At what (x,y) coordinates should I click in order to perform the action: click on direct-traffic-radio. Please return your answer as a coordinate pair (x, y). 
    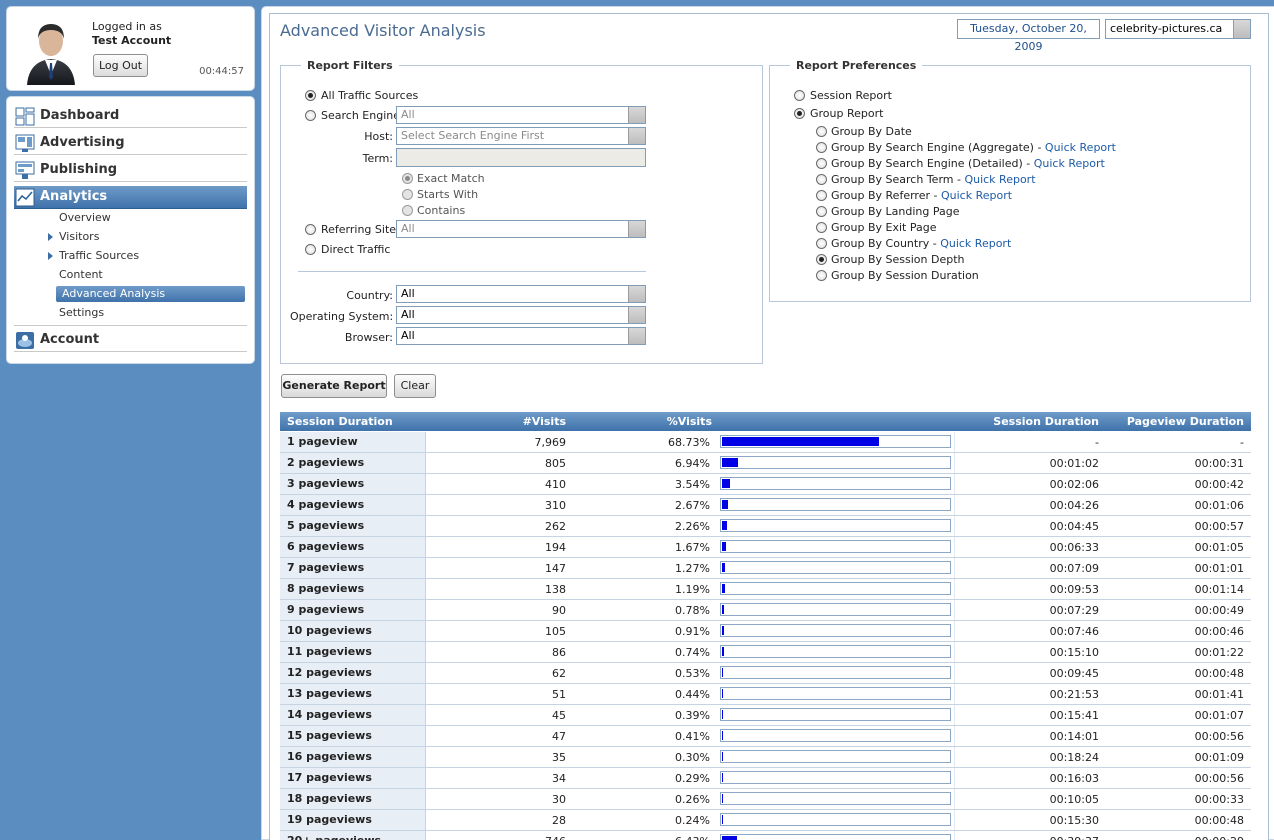
    Looking at the image, I should click on (310, 249).